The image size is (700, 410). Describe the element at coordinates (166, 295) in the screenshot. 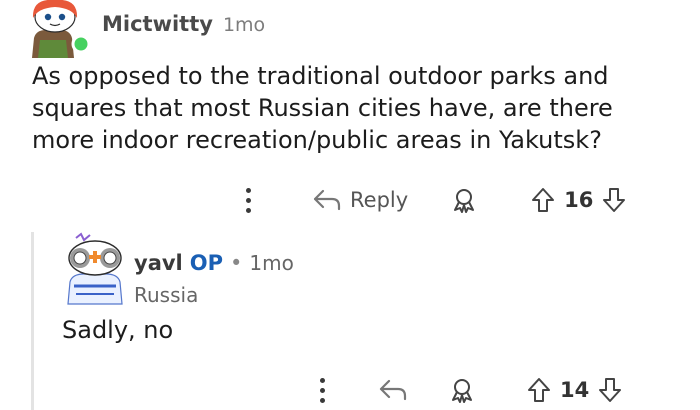

I see `user-flair: Russia` at that location.